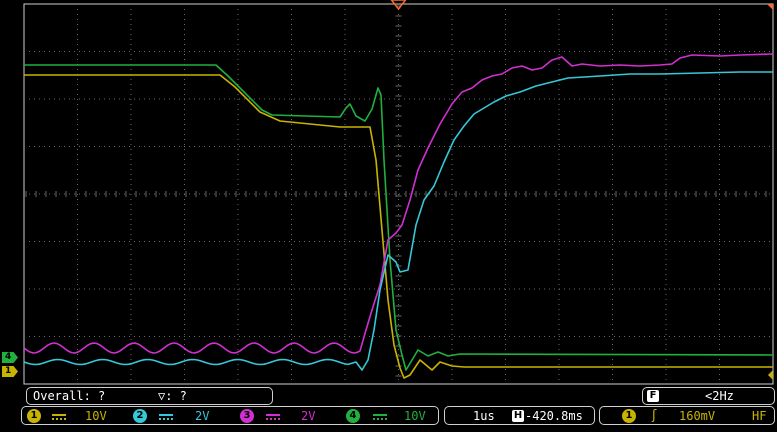 This screenshot has width=777, height=432. What do you see at coordinates (308, 416) in the screenshot?
I see `ch3-scale: 2V` at bounding box center [308, 416].